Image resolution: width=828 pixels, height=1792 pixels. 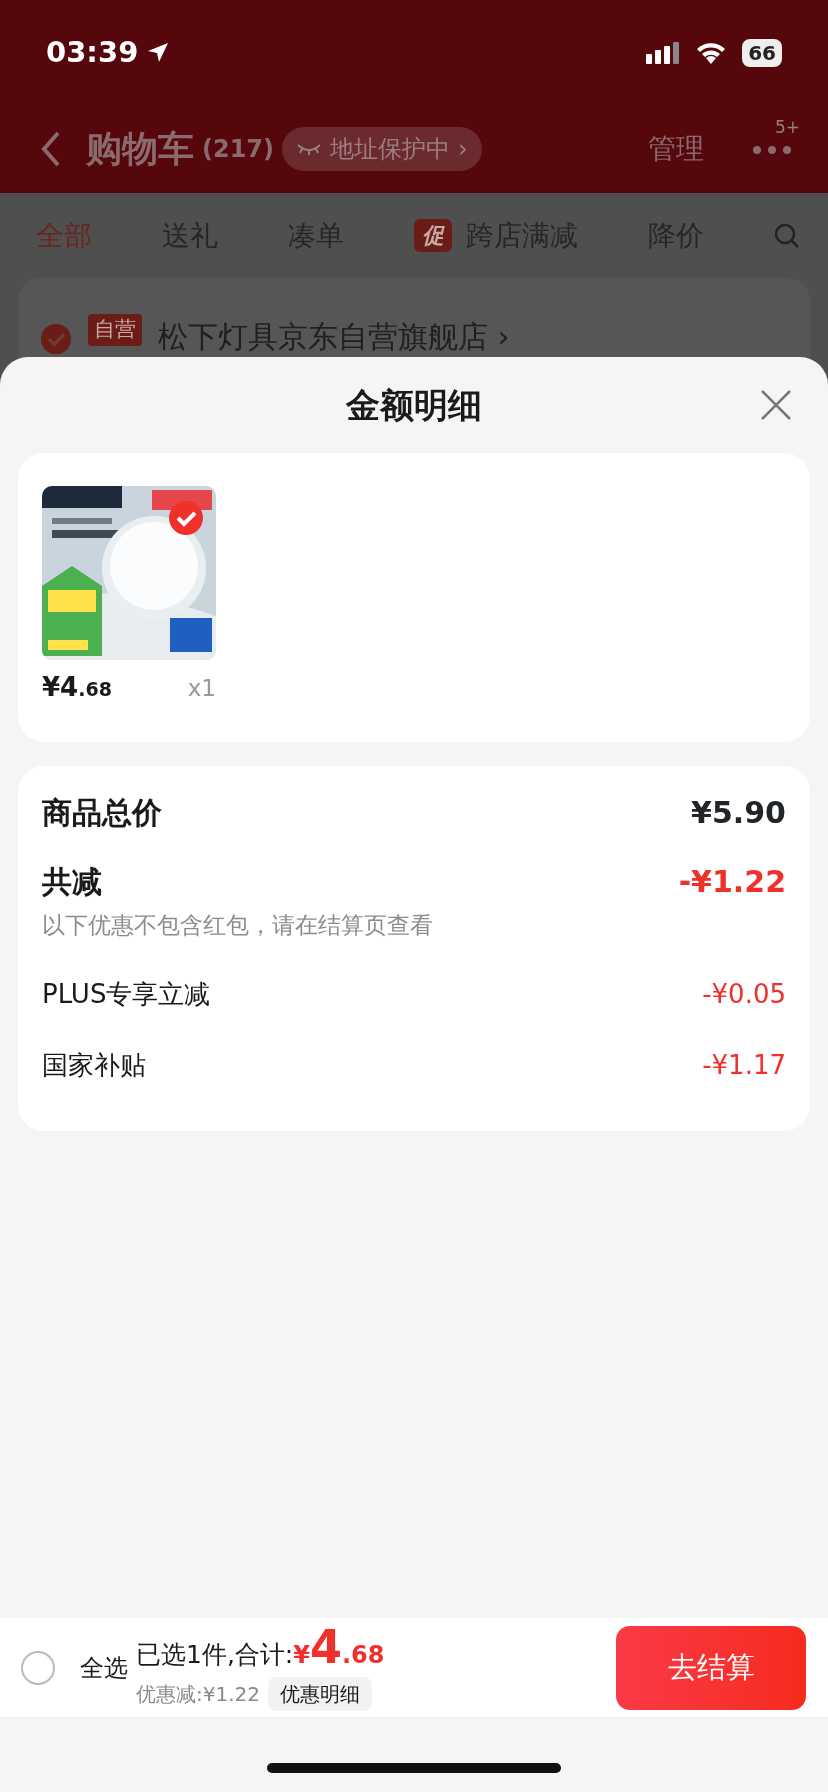 I want to click on item-checkbox, so click(x=186, y=518).